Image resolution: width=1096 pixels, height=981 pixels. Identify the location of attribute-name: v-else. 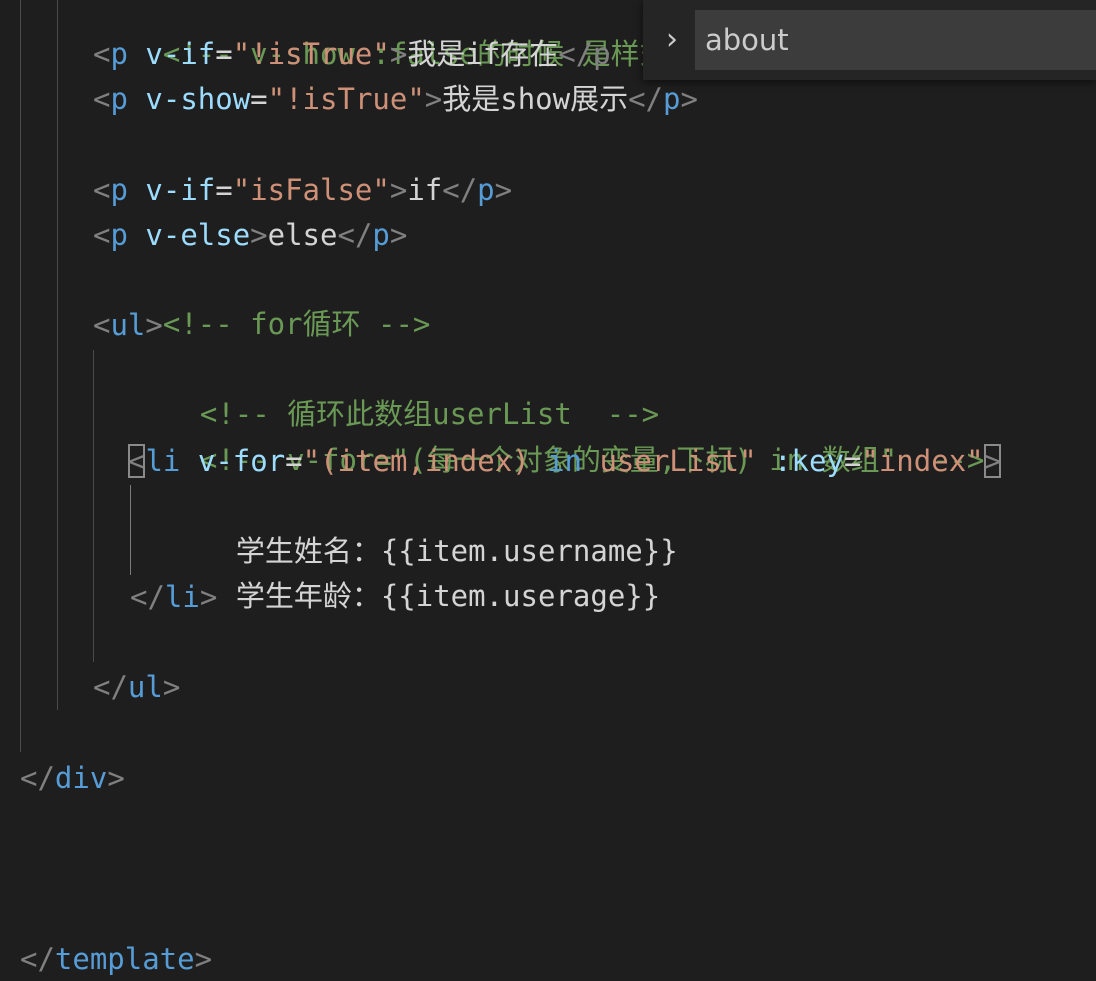
(198, 235).